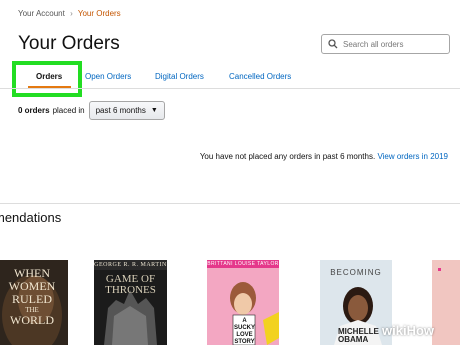 This screenshot has height=345, width=460. Describe the element at coordinates (356, 272) in the screenshot. I see `book-title: BECOMING` at that location.